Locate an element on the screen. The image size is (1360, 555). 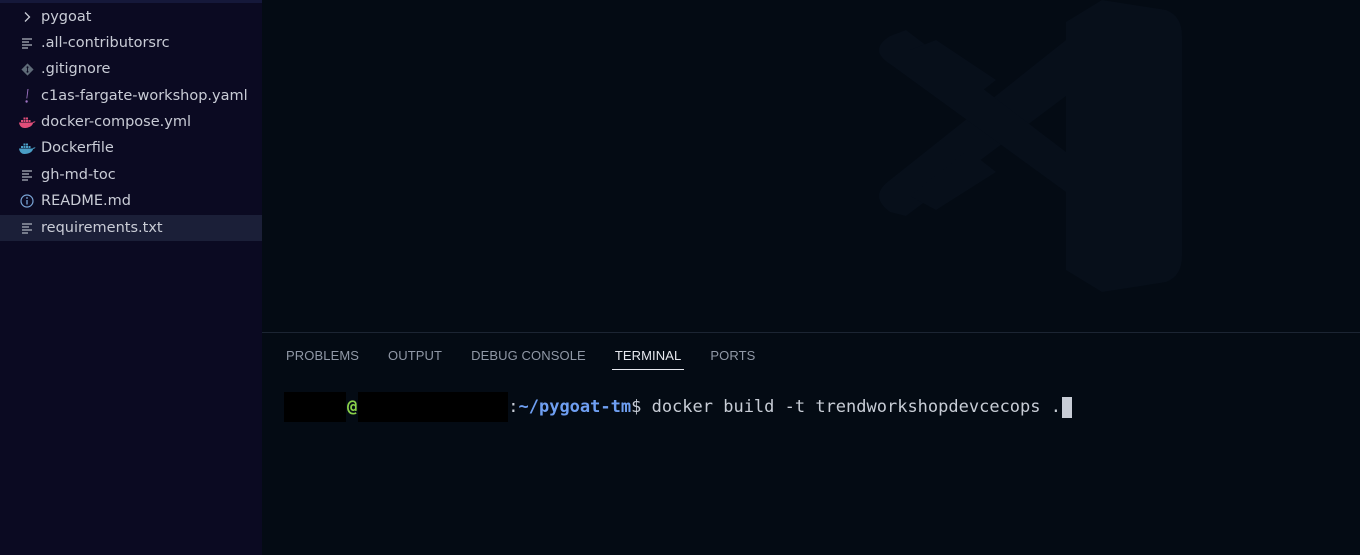
prompt-path: ~/pygoat-tm is located at coordinates (575, 407).